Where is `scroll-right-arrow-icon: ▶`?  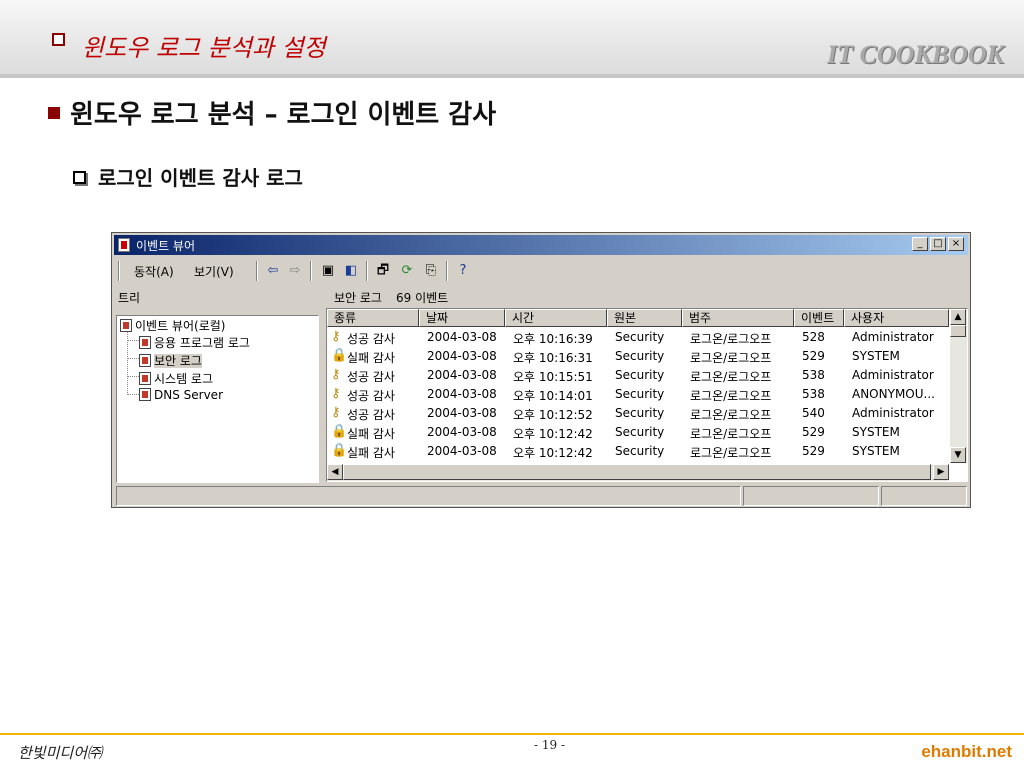
scroll-right-arrow-icon: ▶ is located at coordinates (941, 472).